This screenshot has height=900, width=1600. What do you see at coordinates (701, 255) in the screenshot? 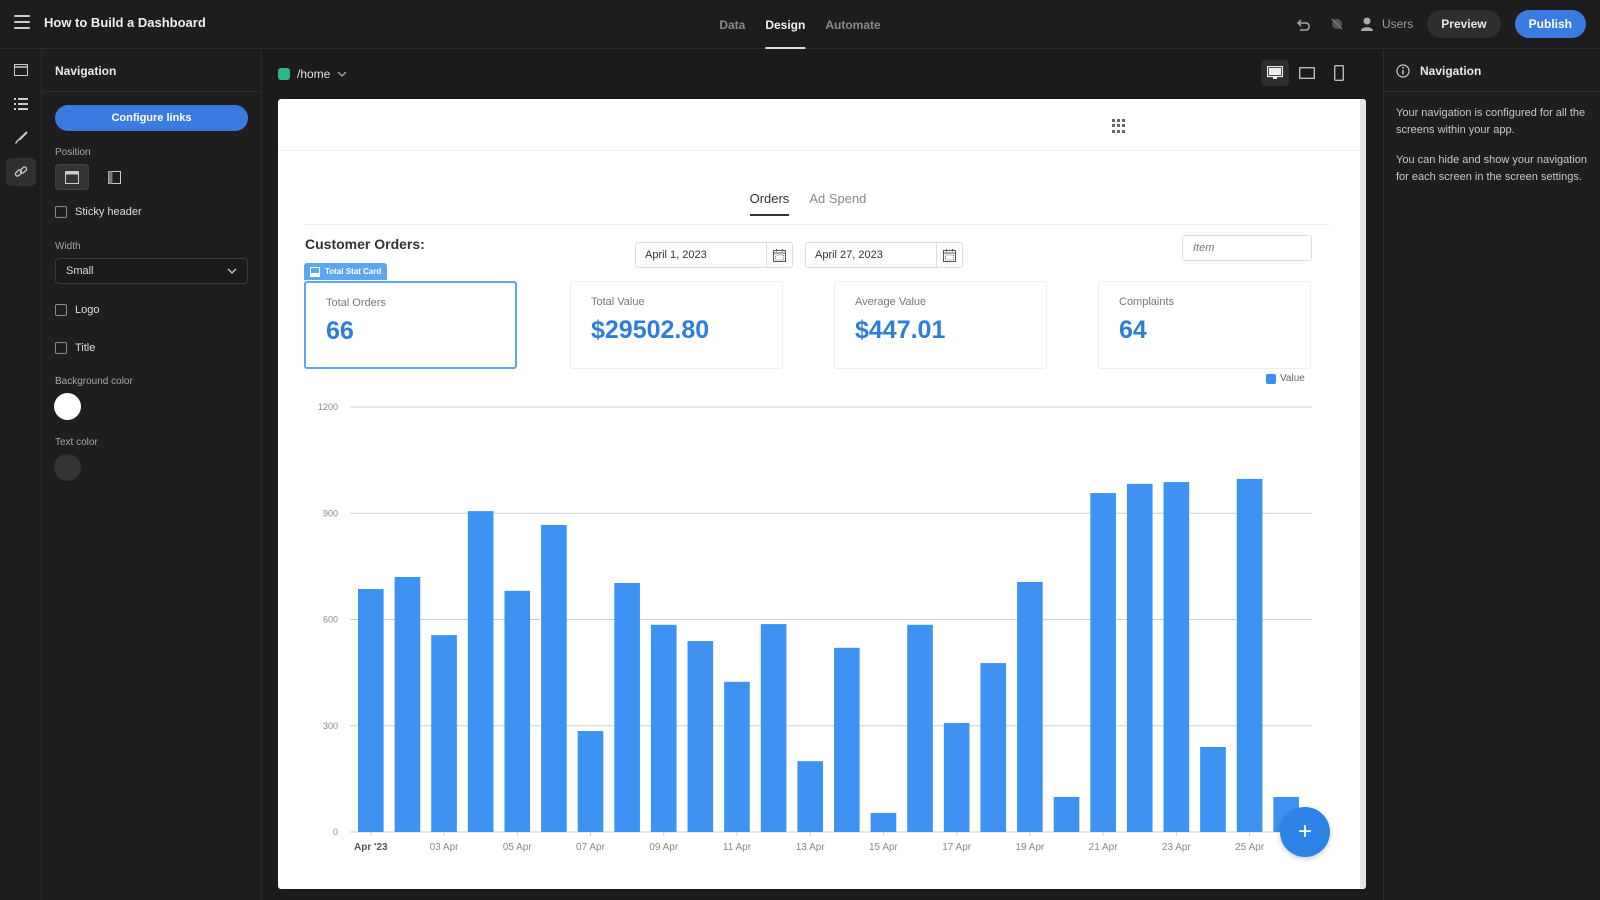
I see `start-date-value: April 1, 2023` at bounding box center [701, 255].